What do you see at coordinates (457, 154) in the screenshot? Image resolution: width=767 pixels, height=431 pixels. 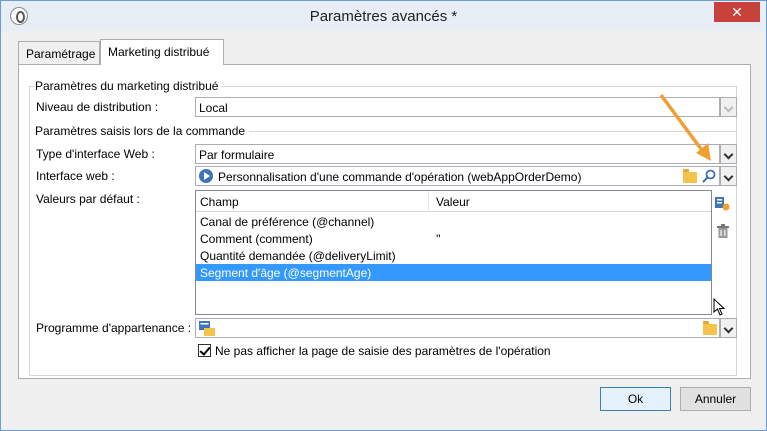 I see `web-interface-type-select: Par formulaire` at bounding box center [457, 154].